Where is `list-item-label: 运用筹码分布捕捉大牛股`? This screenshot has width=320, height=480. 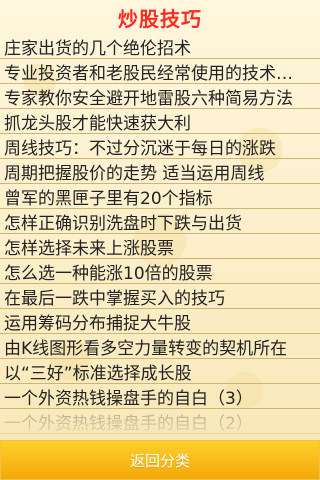 list-item-label: 运用筹码分布捕捉大牛股 is located at coordinates (97, 323).